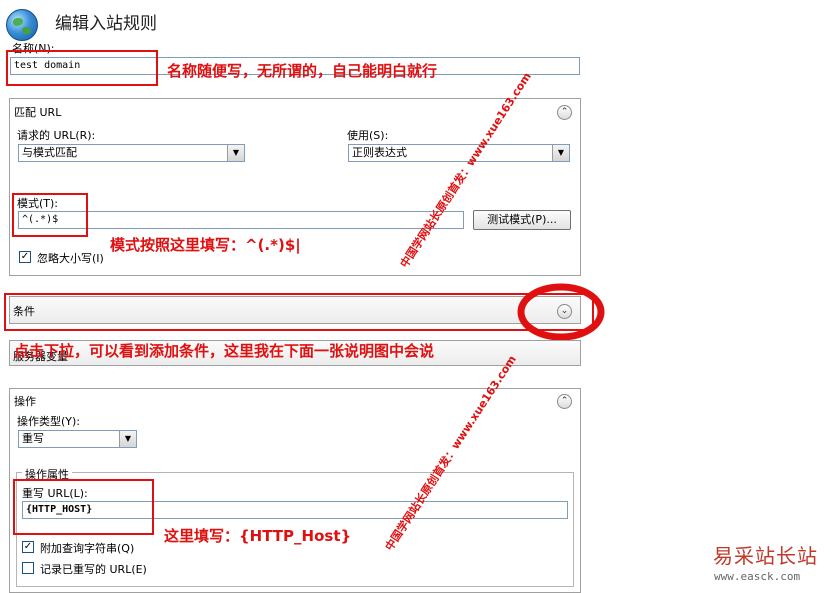 The height and width of the screenshot is (593, 831). I want to click on action-collapse-button: ⌃, so click(564, 401).